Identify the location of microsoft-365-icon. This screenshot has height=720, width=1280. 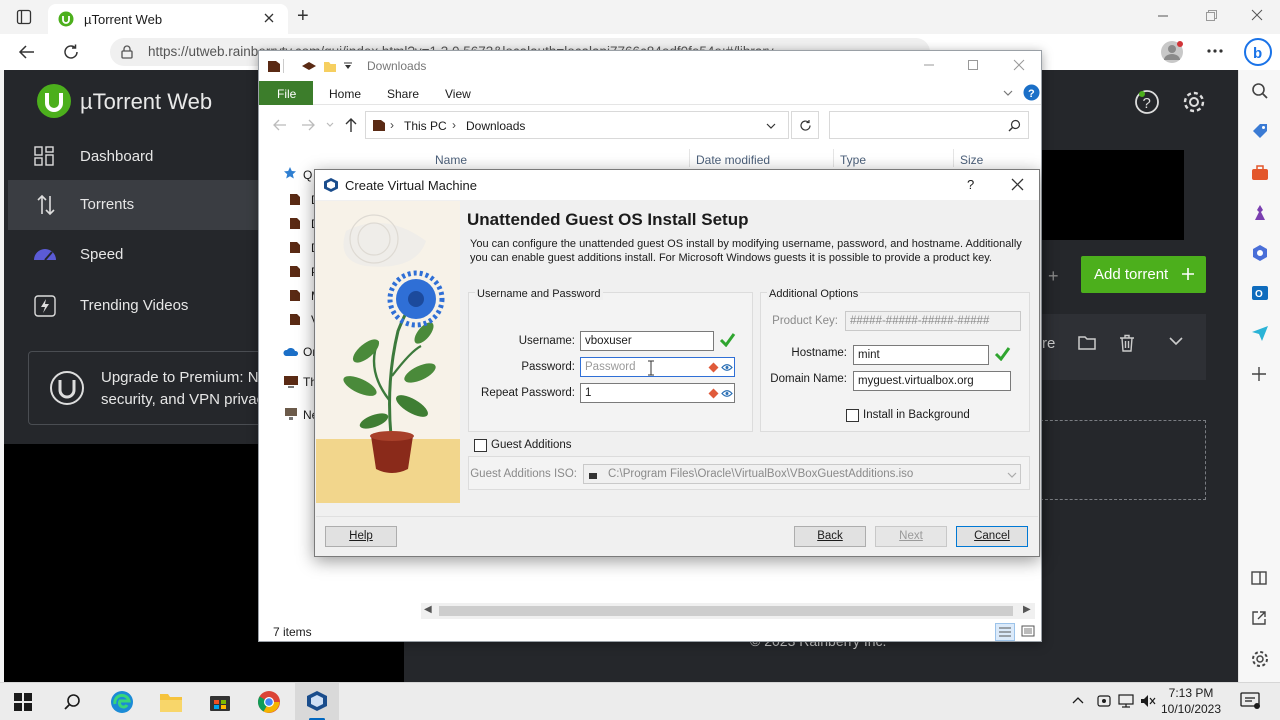
(1260, 253).